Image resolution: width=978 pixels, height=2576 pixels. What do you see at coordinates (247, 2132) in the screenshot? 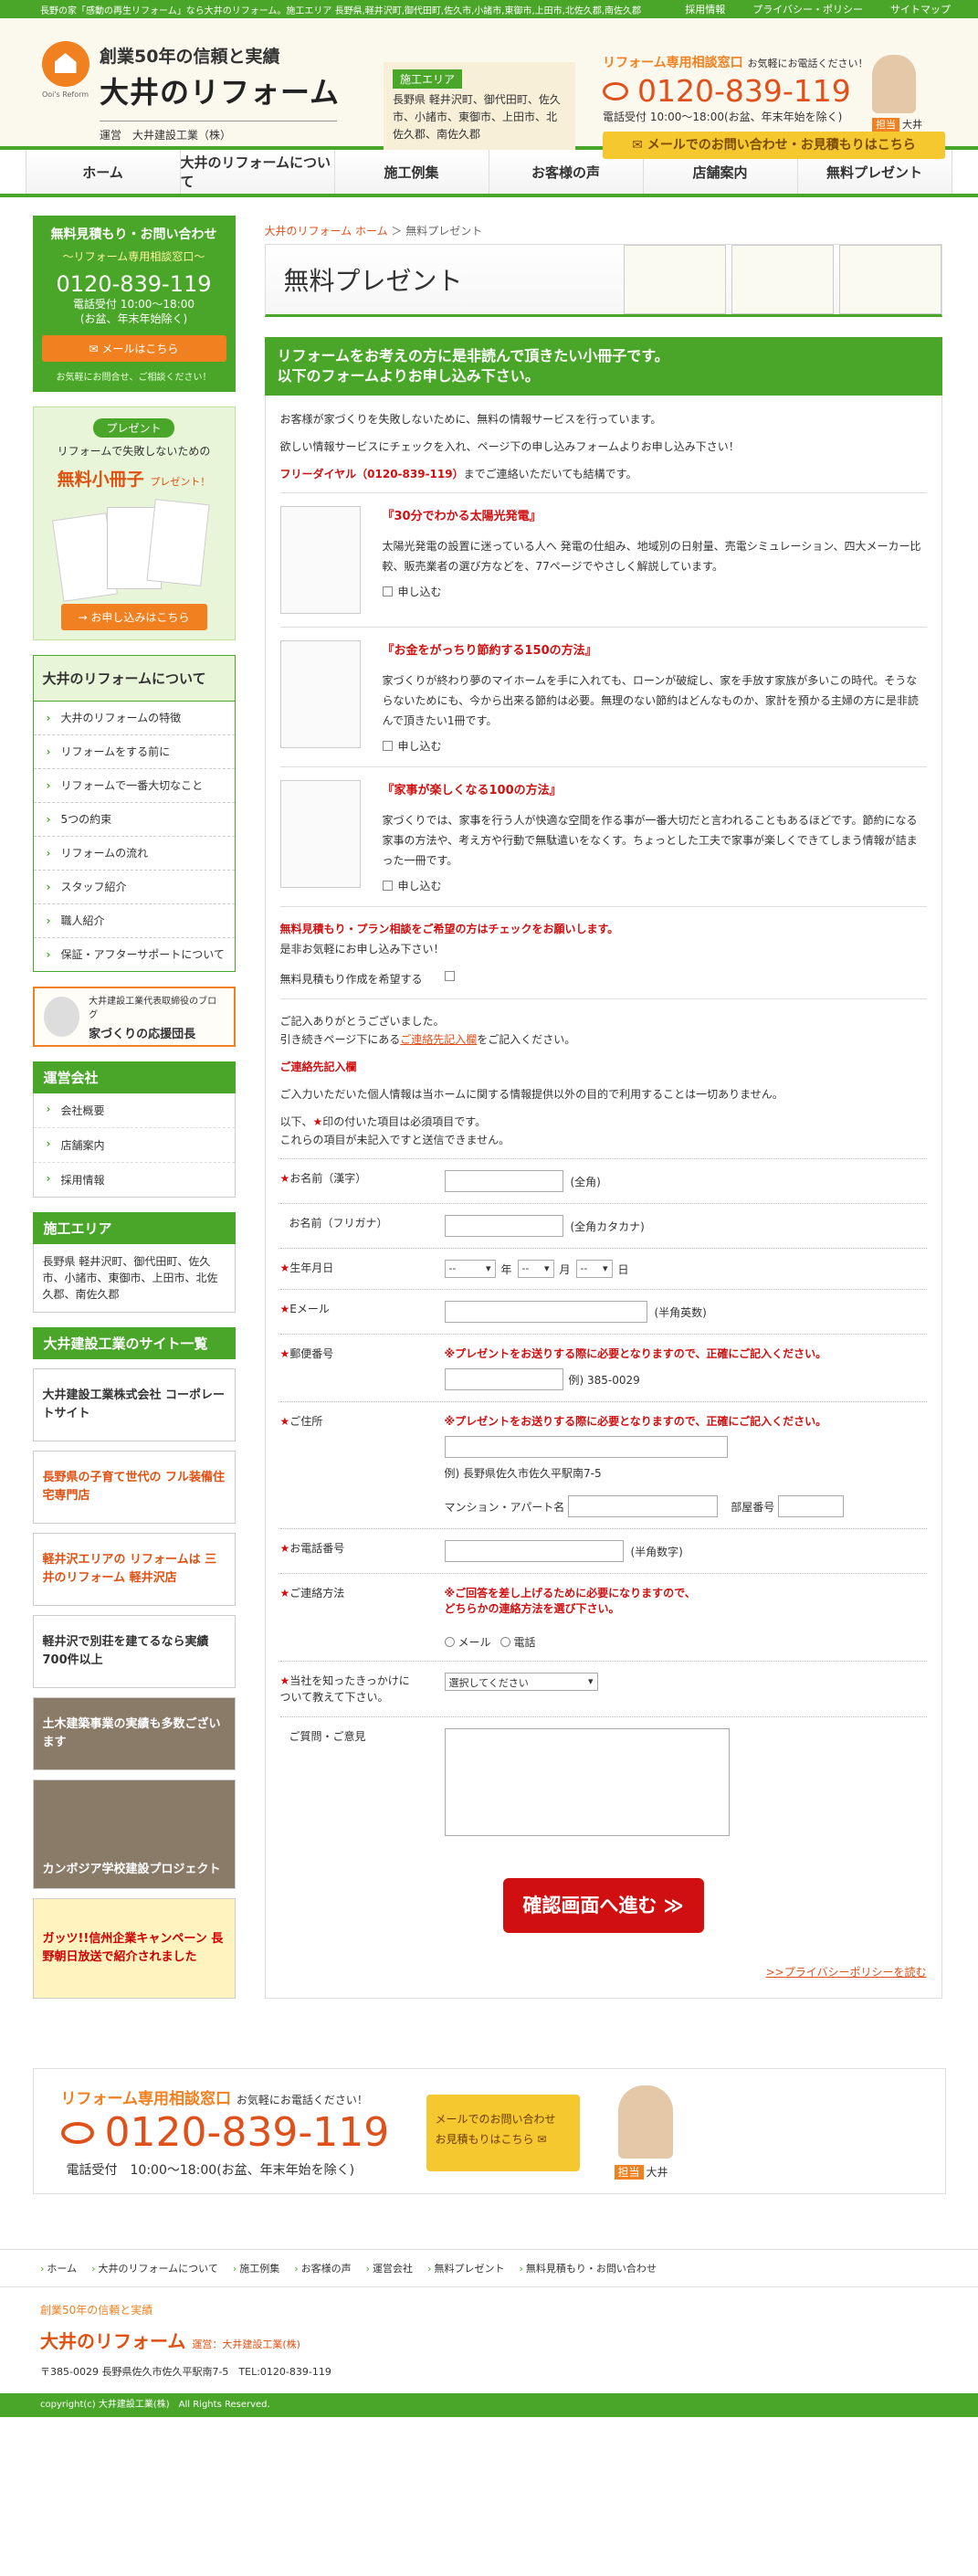
I see `bottom-tel: 0120-839-119` at bounding box center [247, 2132].